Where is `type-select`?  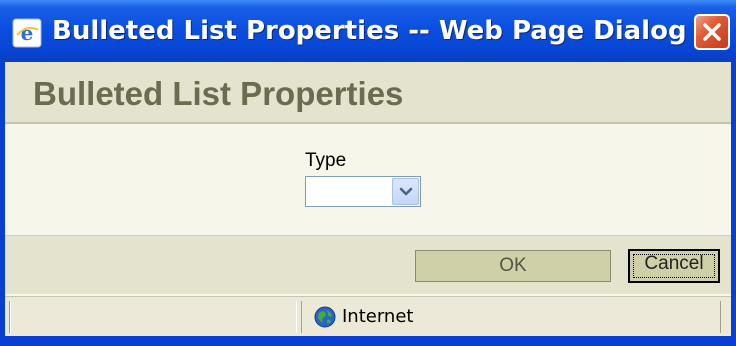
type-select is located at coordinates (363, 191).